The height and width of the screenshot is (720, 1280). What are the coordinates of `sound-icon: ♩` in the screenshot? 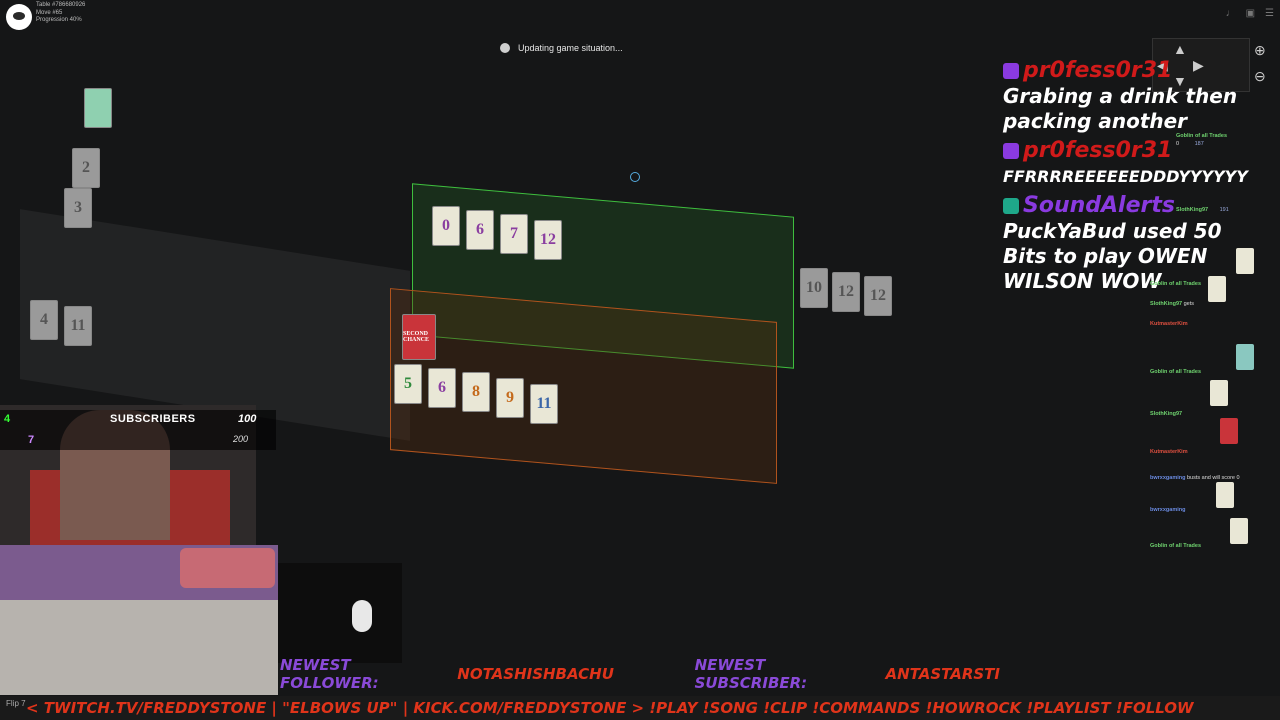 It's located at (1231, 13).